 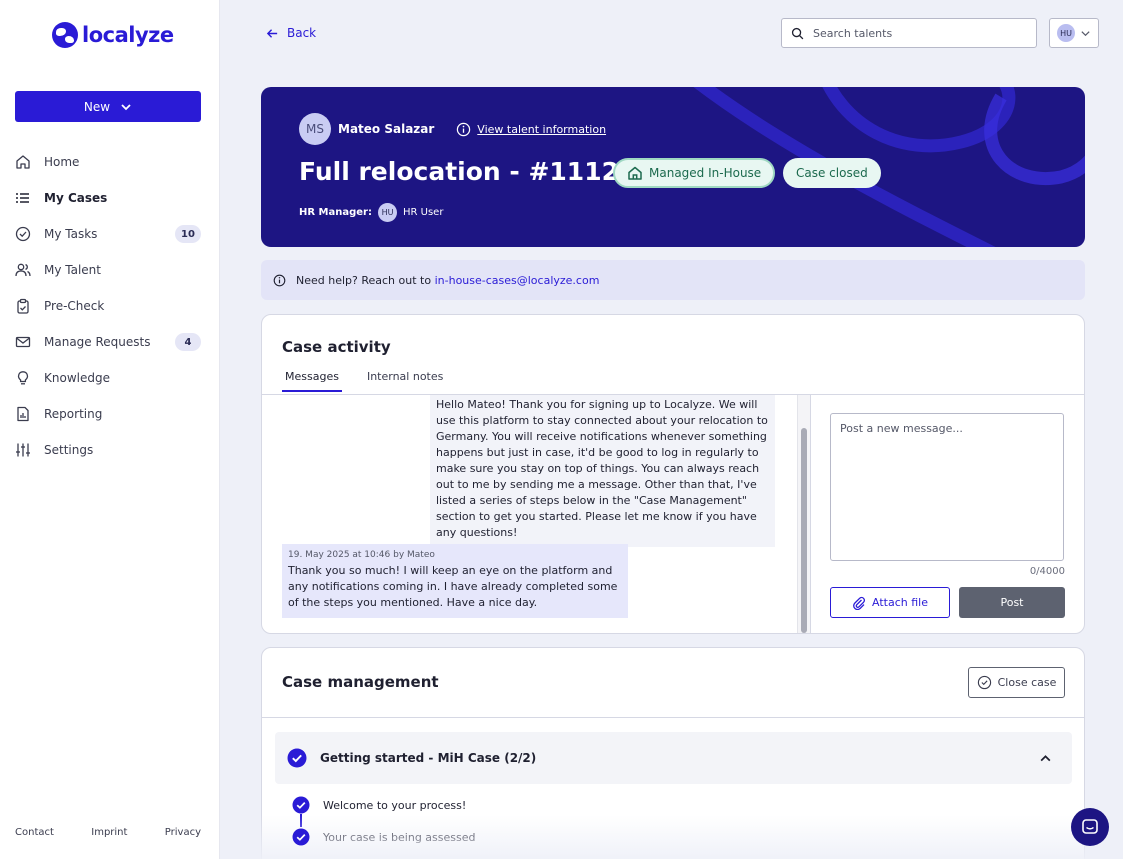 What do you see at coordinates (468, 171) in the screenshot?
I see `page-title: Full relocation - #11124` at bounding box center [468, 171].